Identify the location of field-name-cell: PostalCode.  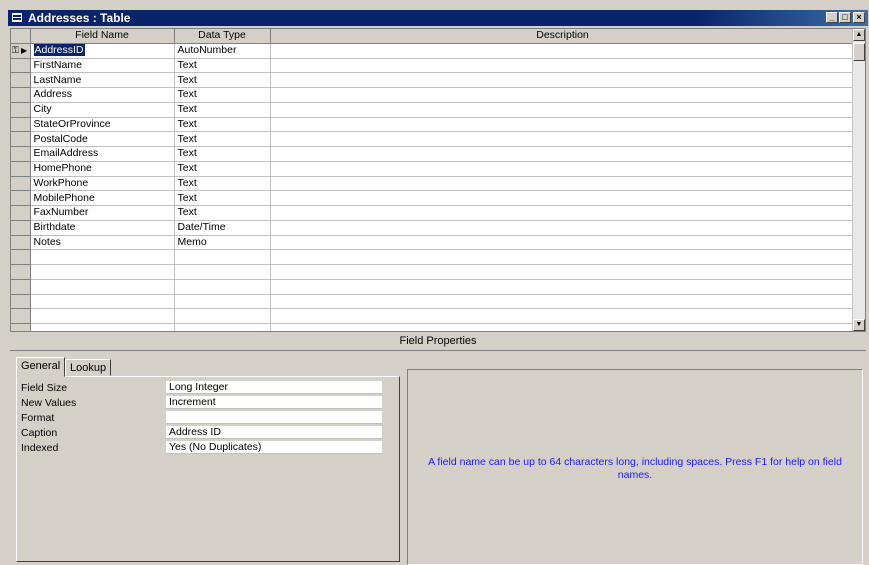
(102, 139).